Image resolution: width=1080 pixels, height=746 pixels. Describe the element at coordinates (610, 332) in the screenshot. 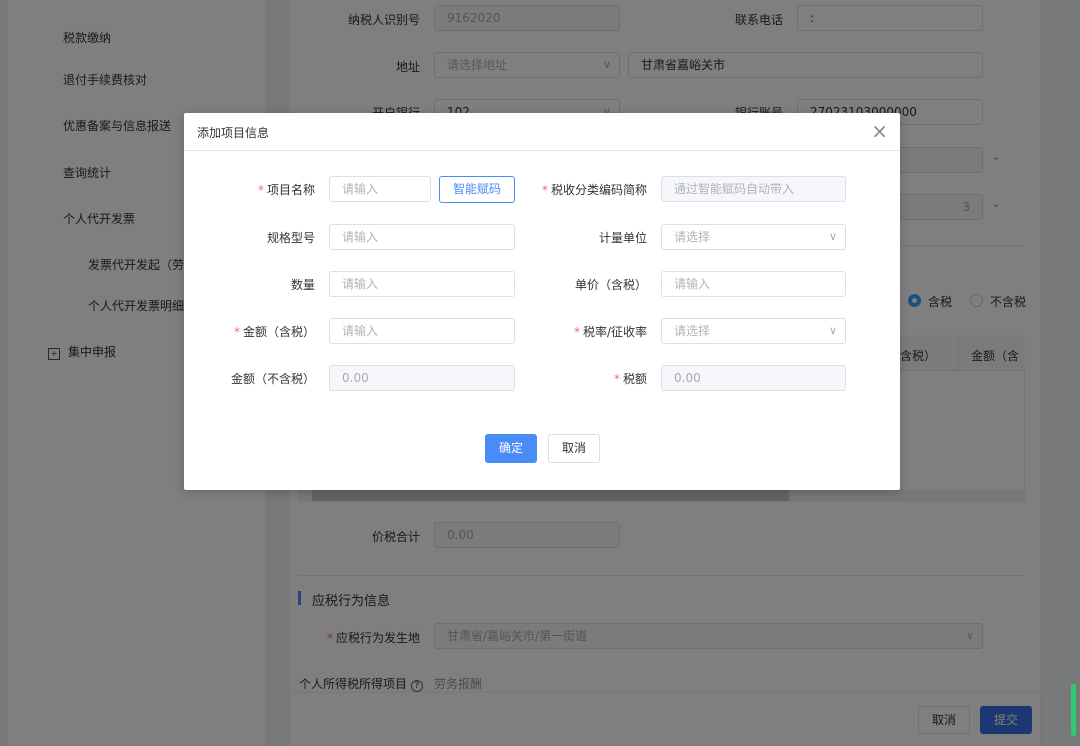

I see `rate-label: * 税率/征收率` at that location.